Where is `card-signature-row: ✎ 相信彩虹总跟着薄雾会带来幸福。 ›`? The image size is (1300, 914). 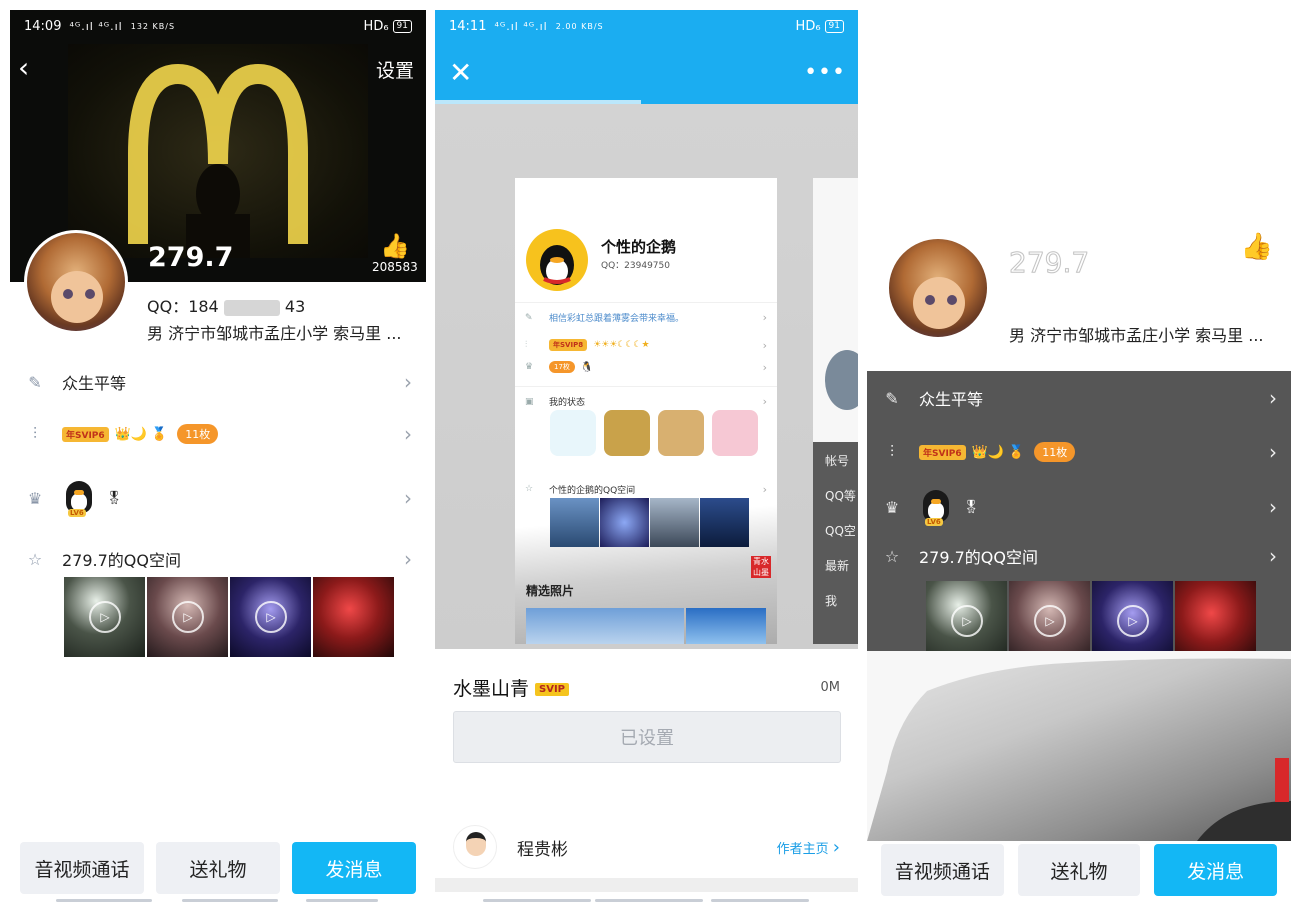 card-signature-row: ✎ 相信彩虹总跟着薄雾会带来幸福。 › is located at coordinates (646, 317).